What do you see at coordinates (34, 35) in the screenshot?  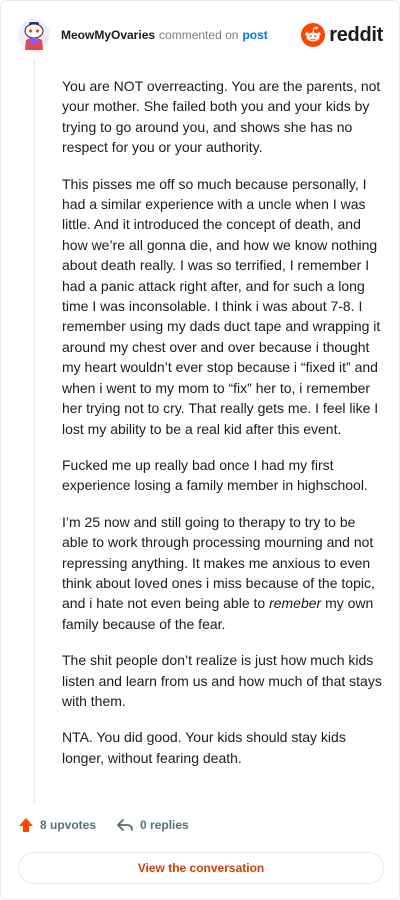 I see `snoo-avatar-icon` at bounding box center [34, 35].